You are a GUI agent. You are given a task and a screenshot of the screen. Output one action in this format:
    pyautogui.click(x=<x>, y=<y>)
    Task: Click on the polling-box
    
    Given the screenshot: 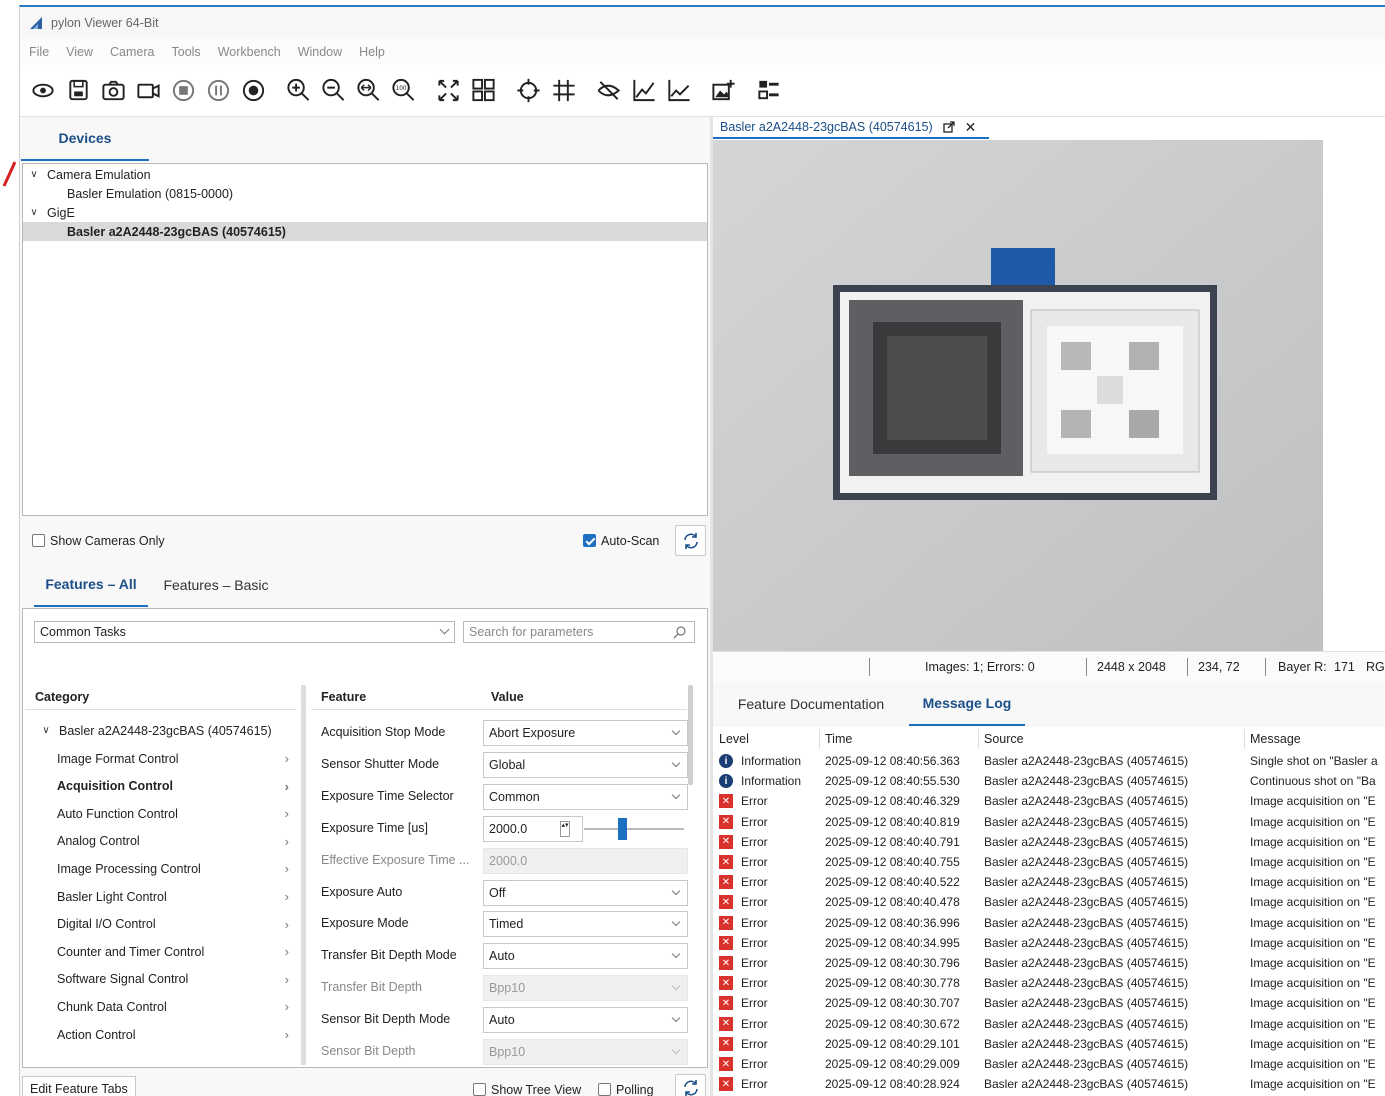 What is the action you would take?
    pyautogui.click(x=604, y=1089)
    